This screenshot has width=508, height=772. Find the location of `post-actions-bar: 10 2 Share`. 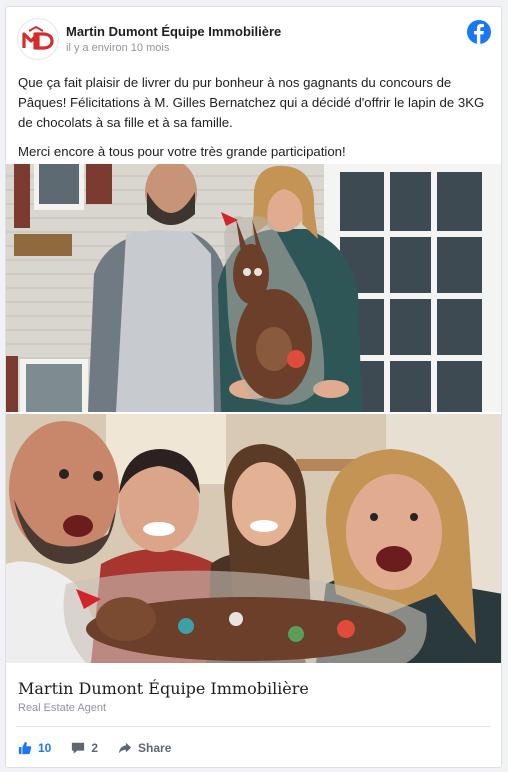

post-actions-bar: 10 2 Share is located at coordinates (104, 748).